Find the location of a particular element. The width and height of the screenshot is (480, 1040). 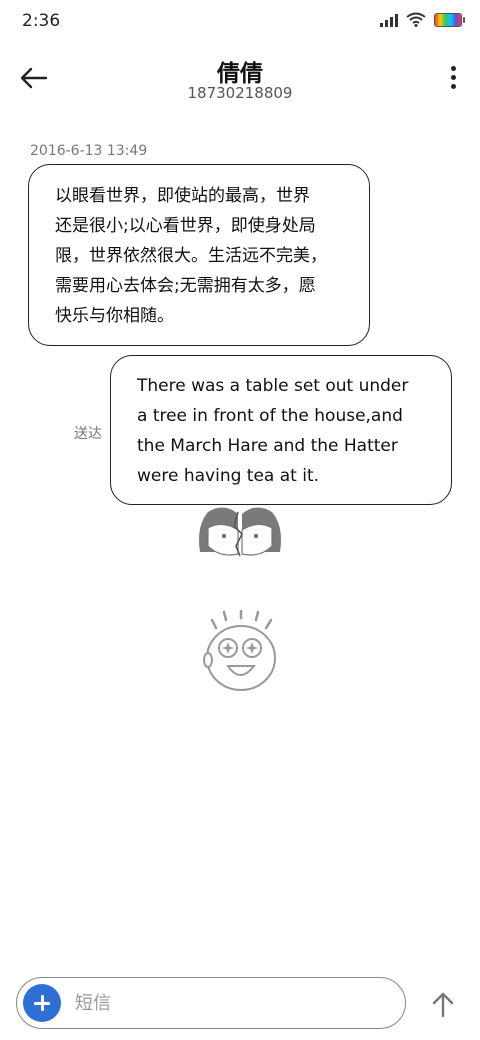

send-button is located at coordinates (443, 1005).